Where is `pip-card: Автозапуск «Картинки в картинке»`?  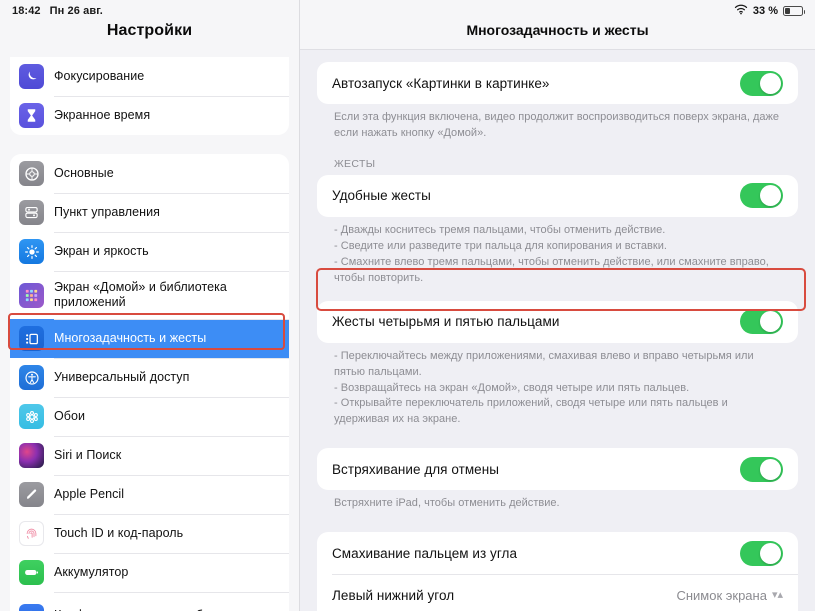 pip-card: Автозапуск «Картинки в картинке» is located at coordinates (557, 83).